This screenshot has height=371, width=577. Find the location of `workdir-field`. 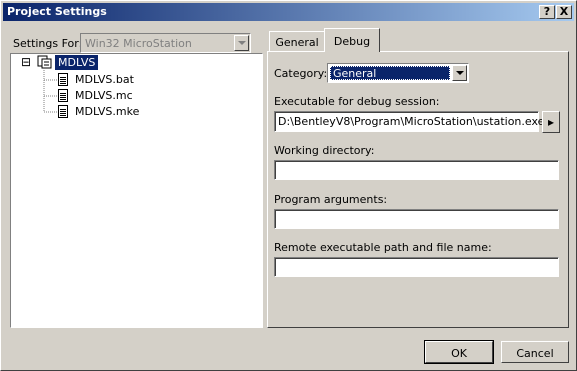

workdir-field is located at coordinates (416, 170).